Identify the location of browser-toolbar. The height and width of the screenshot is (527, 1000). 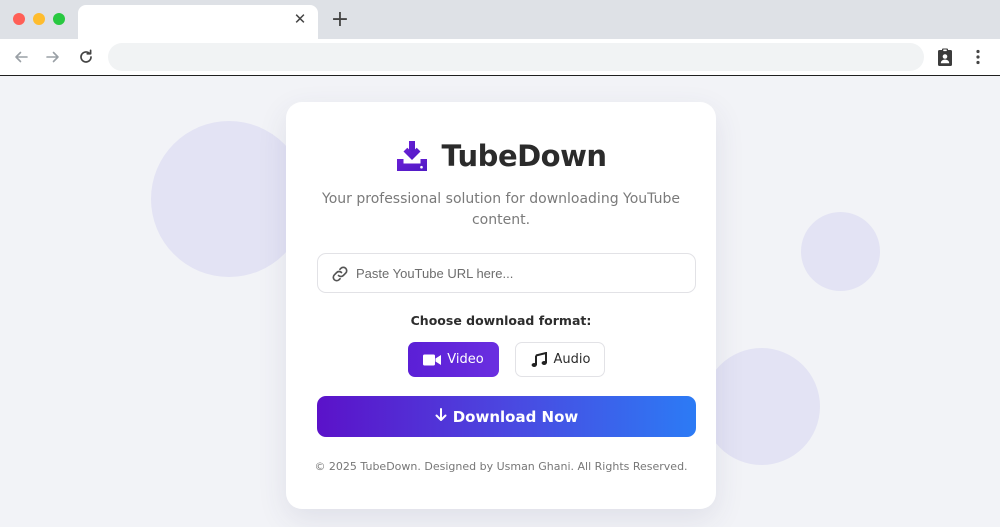
(500, 57).